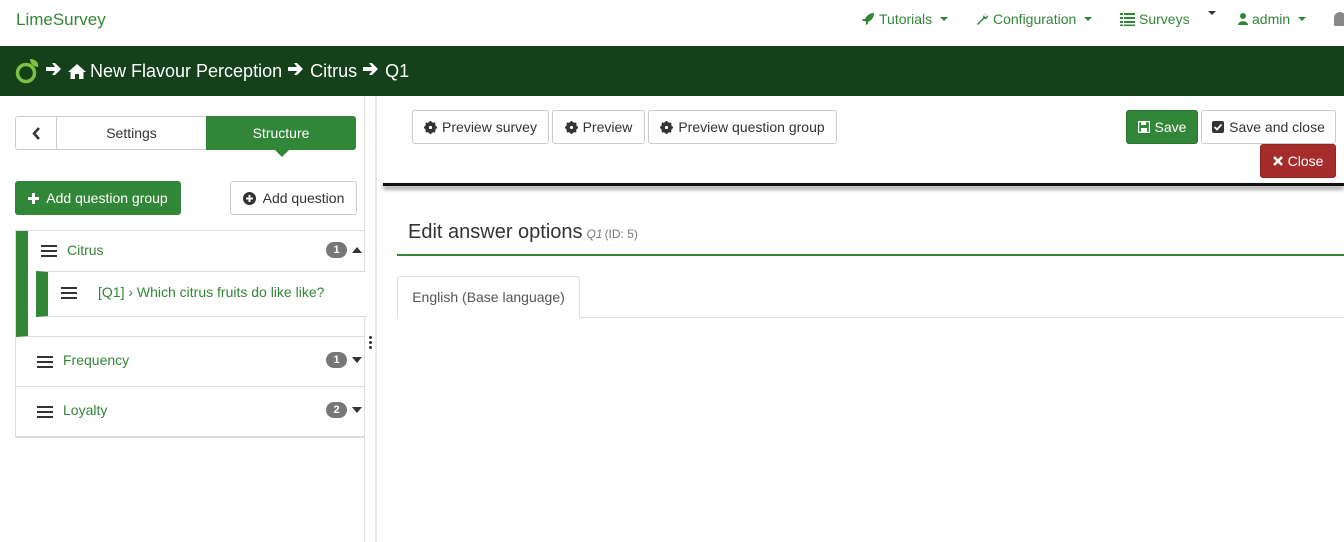  I want to click on floppy-disk-icon, so click(1143, 127).